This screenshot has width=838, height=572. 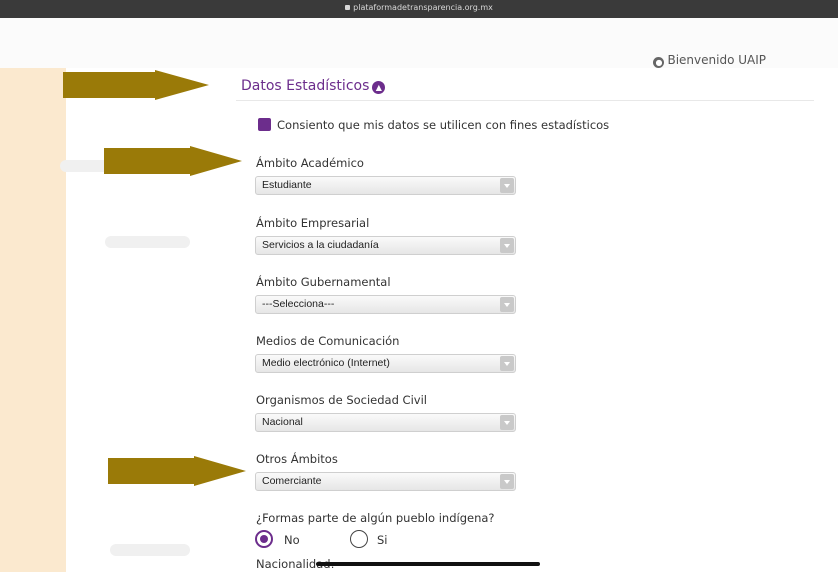 What do you see at coordinates (341, 400) in the screenshot?
I see `label-organismos-sociedad-civil: Organismos de Sociedad Civil` at bounding box center [341, 400].